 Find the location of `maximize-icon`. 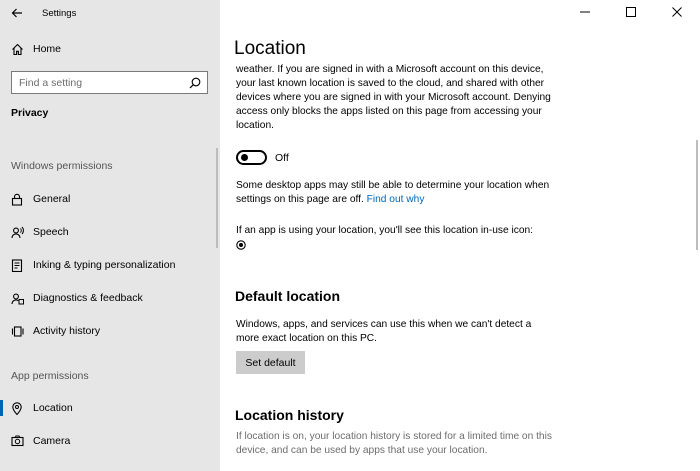

maximize-icon is located at coordinates (631, 12).